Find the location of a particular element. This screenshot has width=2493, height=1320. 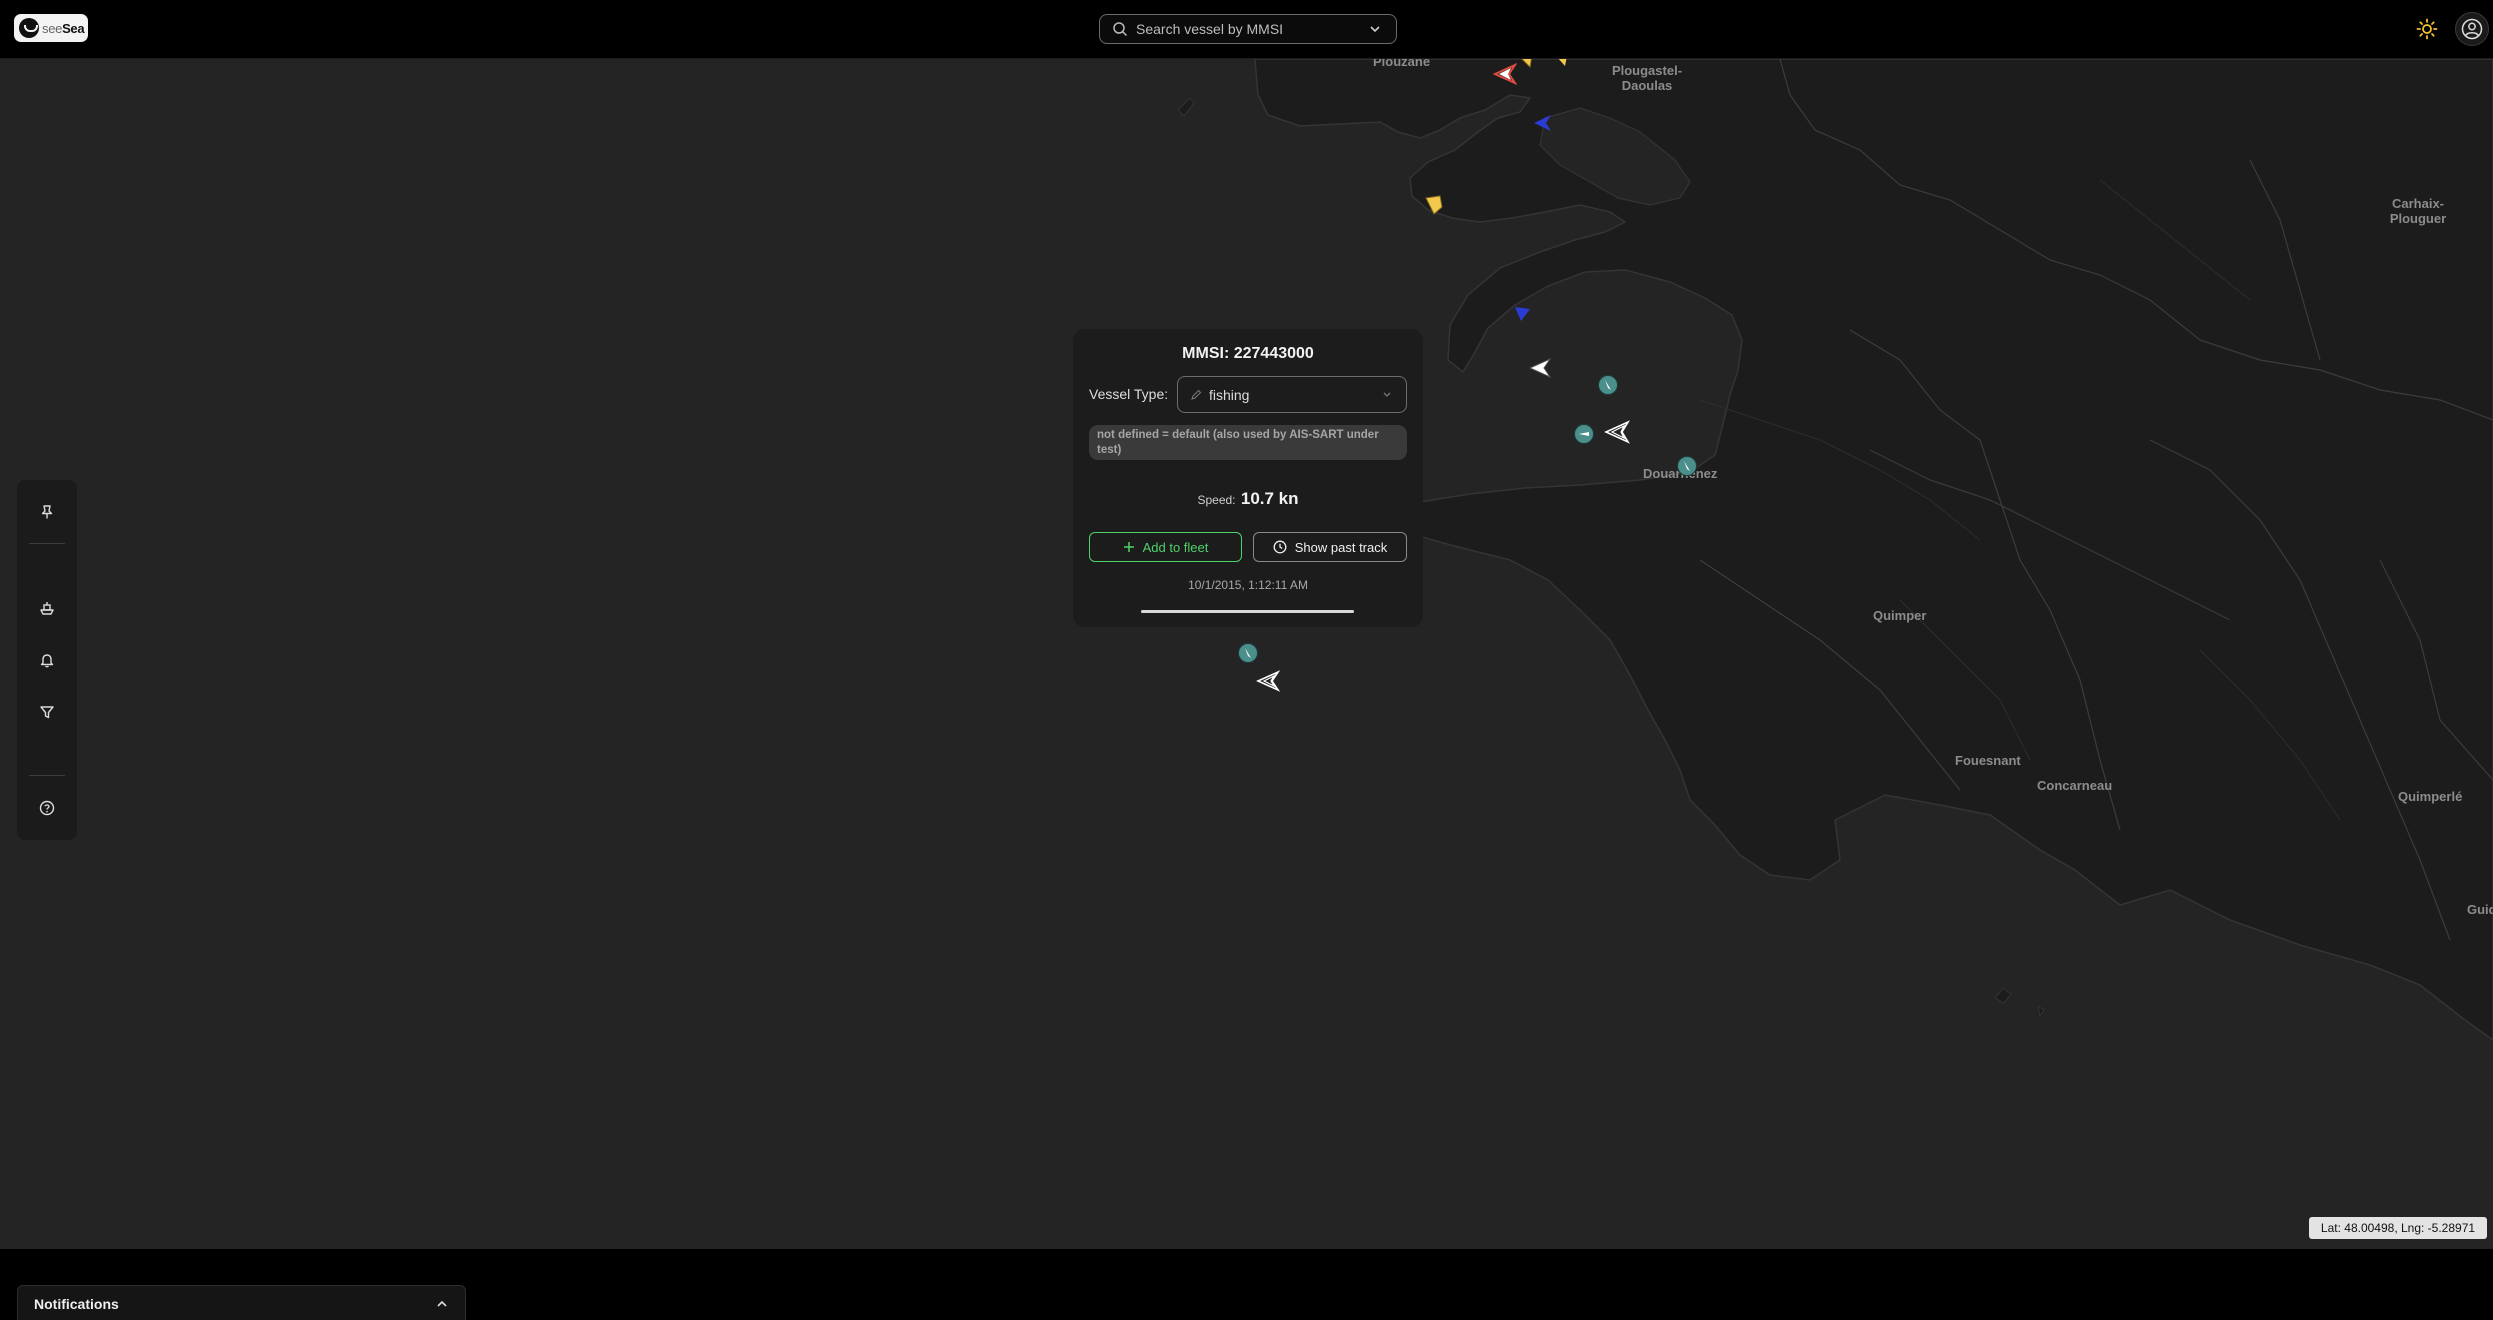

add-to-fleet-label: Add to fleet is located at coordinates (1175, 547).